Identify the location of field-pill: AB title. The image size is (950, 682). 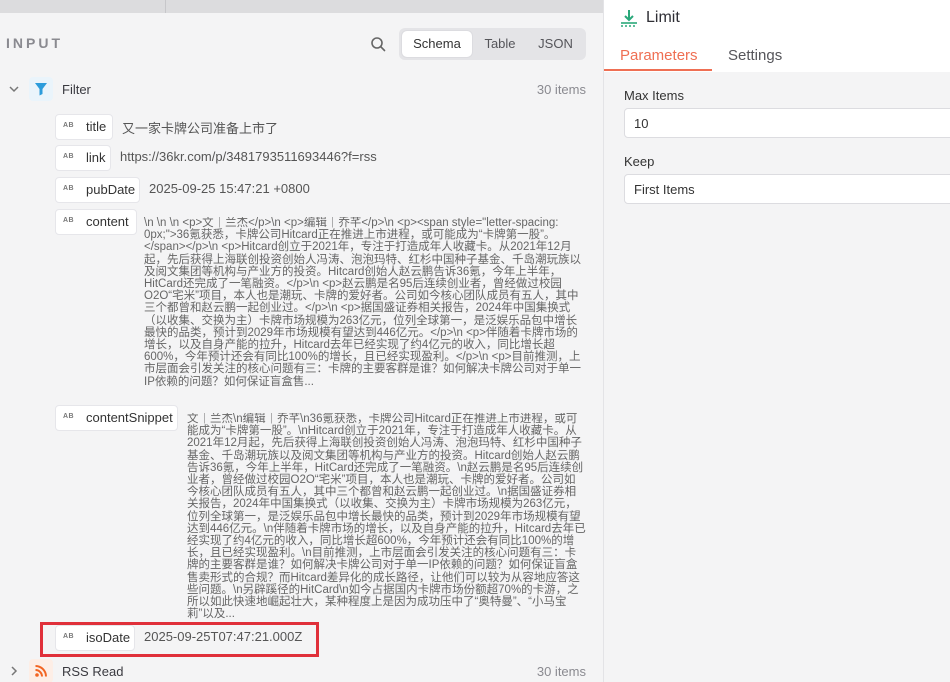
(84, 127).